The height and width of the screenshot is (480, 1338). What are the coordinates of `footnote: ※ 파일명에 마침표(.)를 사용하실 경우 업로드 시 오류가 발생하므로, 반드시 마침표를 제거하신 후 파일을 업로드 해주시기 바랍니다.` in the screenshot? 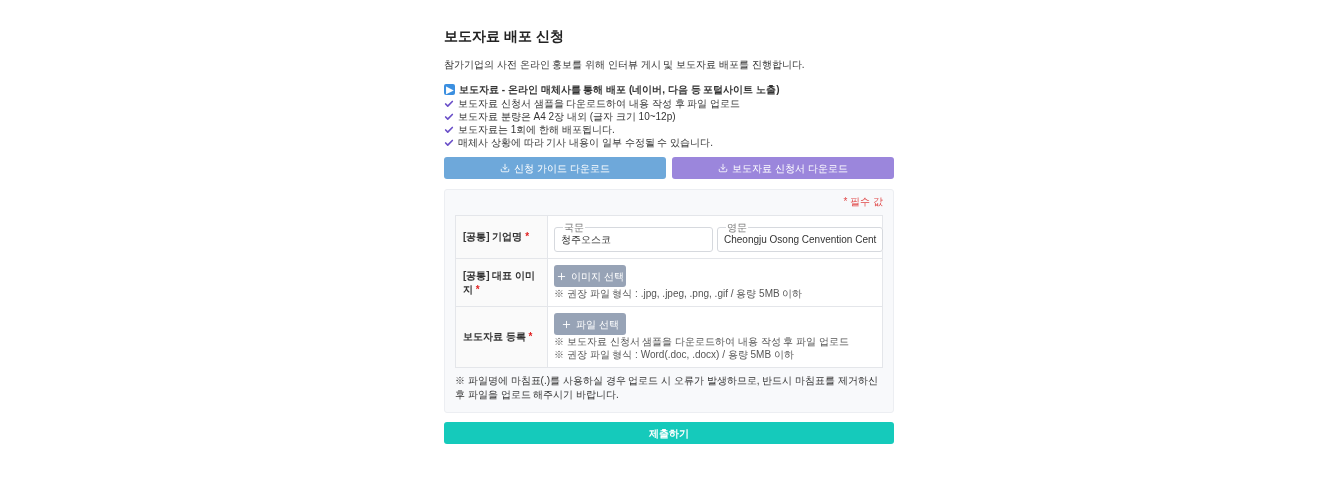 It's located at (667, 388).